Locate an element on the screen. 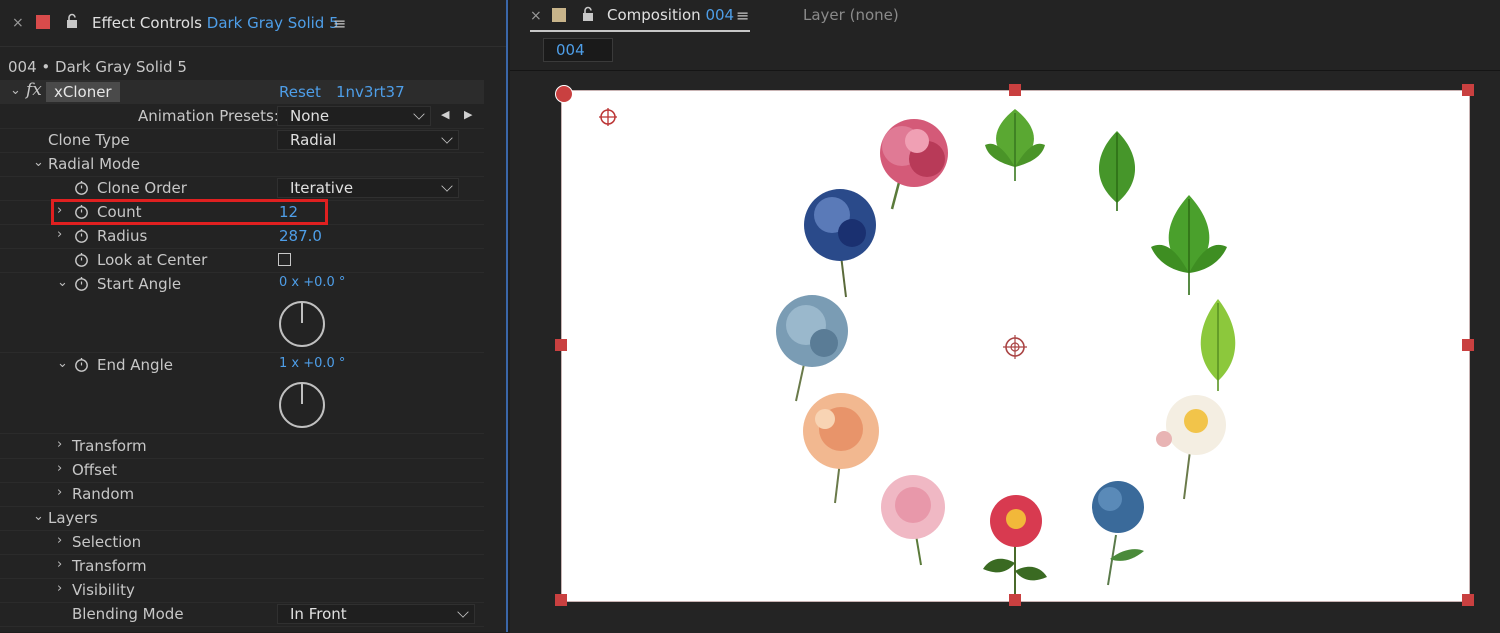 The height and width of the screenshot is (633, 1500). clone-order-value: Iterative is located at coordinates (322, 188).